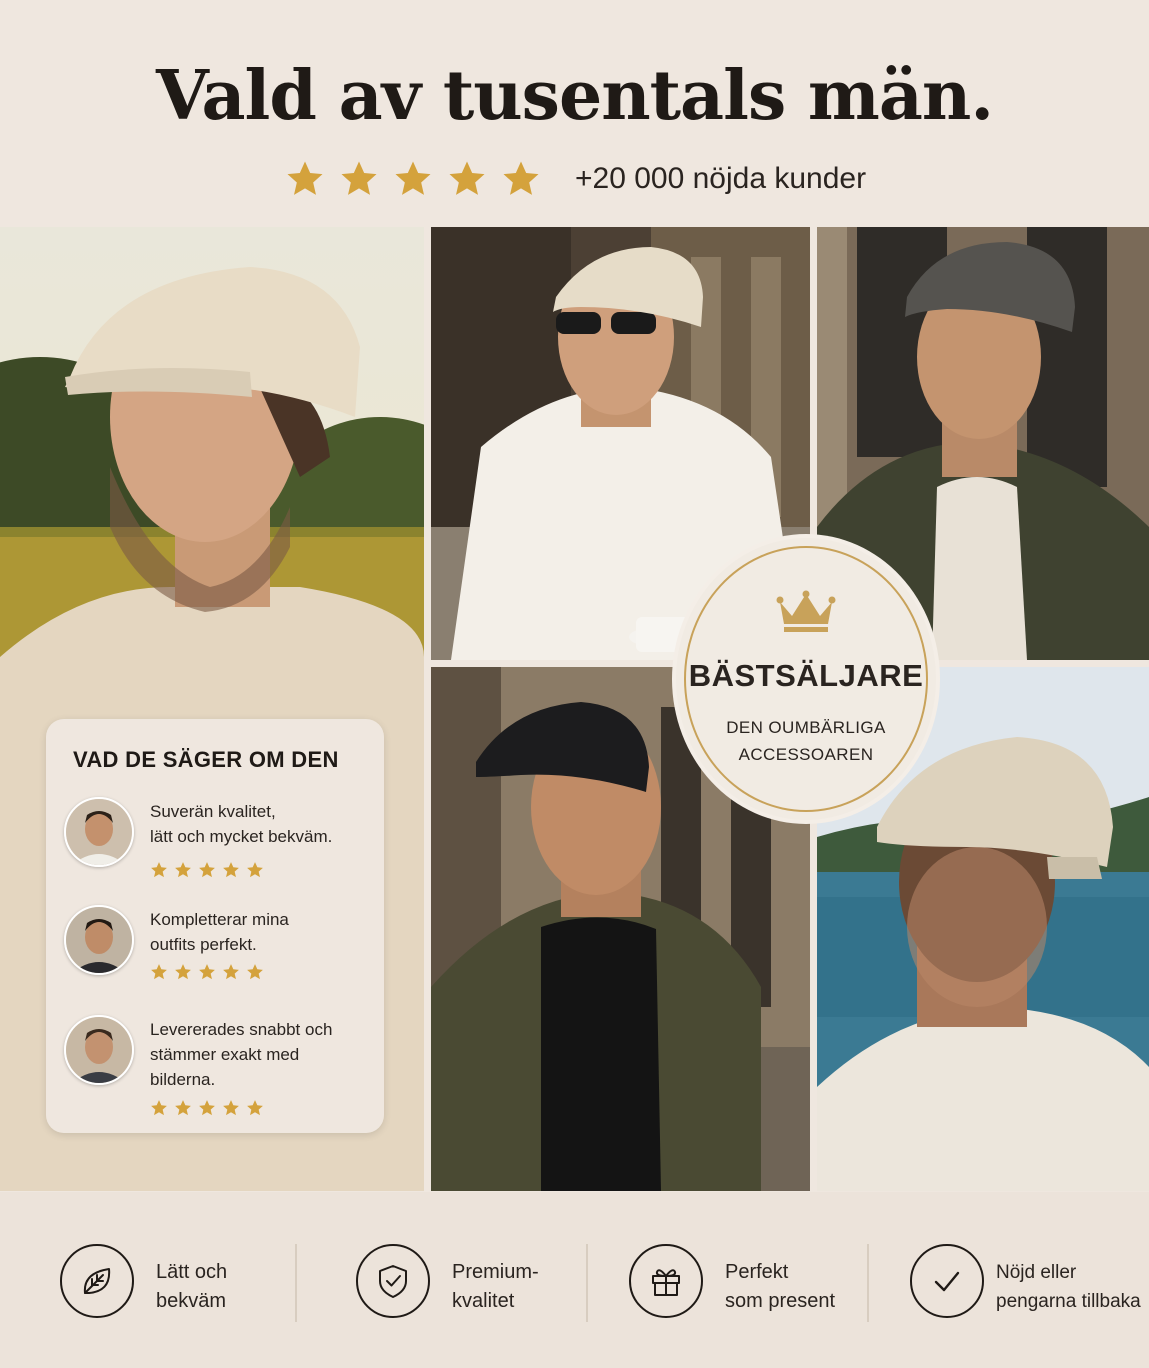 The height and width of the screenshot is (1368, 1149). Describe the element at coordinates (483, 1301) in the screenshot. I see `feature-label-line: kvalitet` at that location.